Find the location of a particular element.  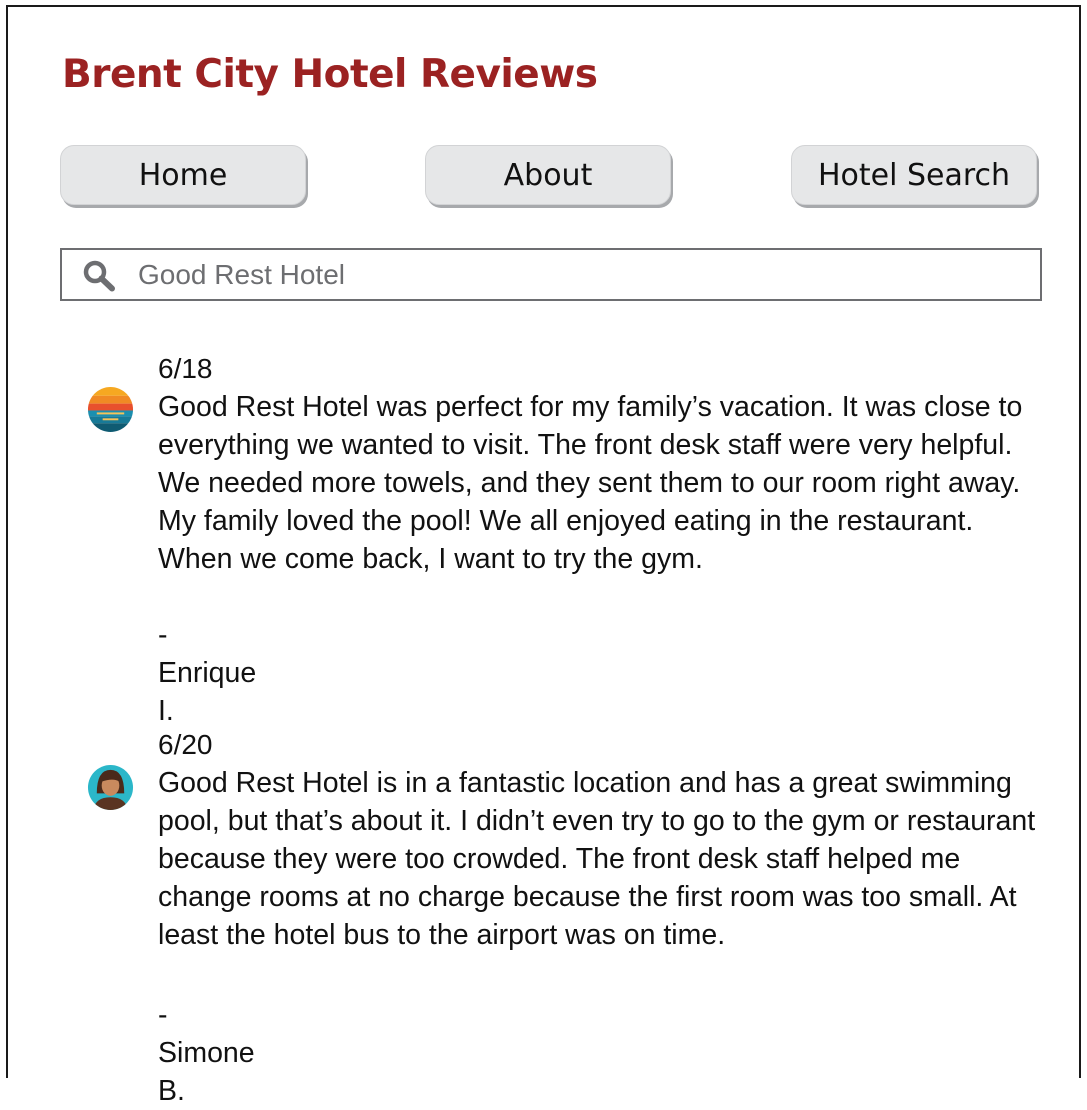

sunset-avatar-icon is located at coordinates (110, 409).